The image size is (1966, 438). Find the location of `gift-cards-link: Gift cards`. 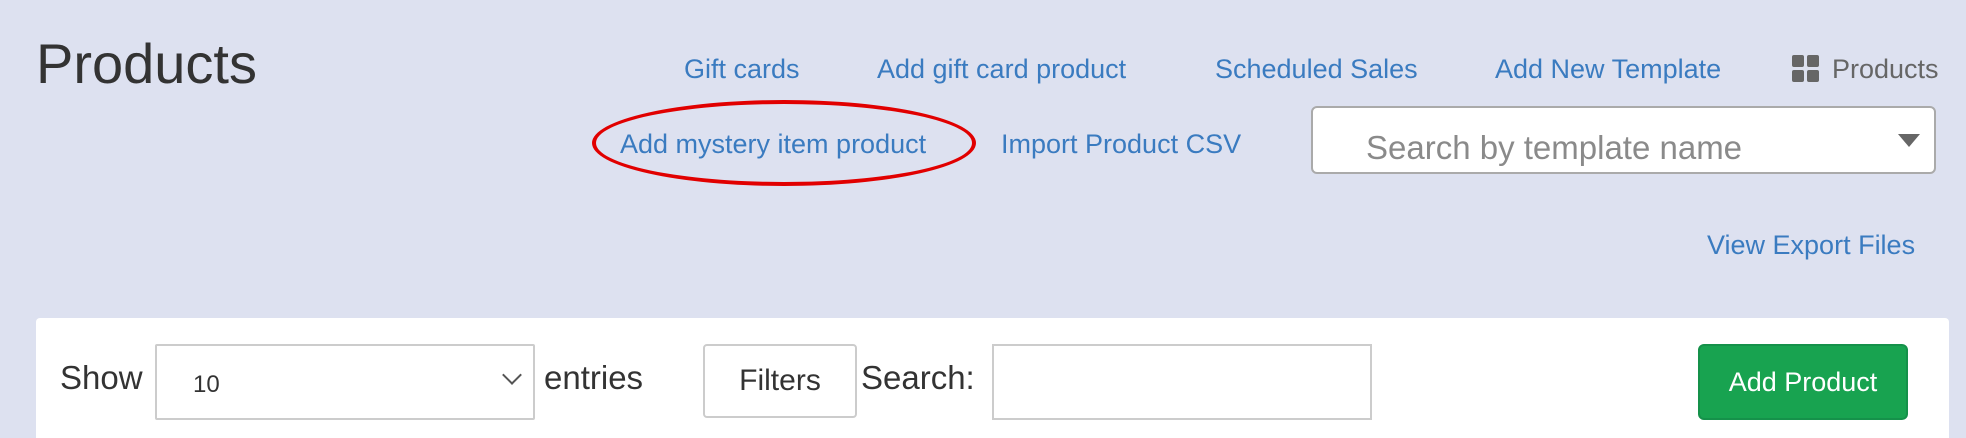

gift-cards-link: Gift cards is located at coordinates (742, 69).